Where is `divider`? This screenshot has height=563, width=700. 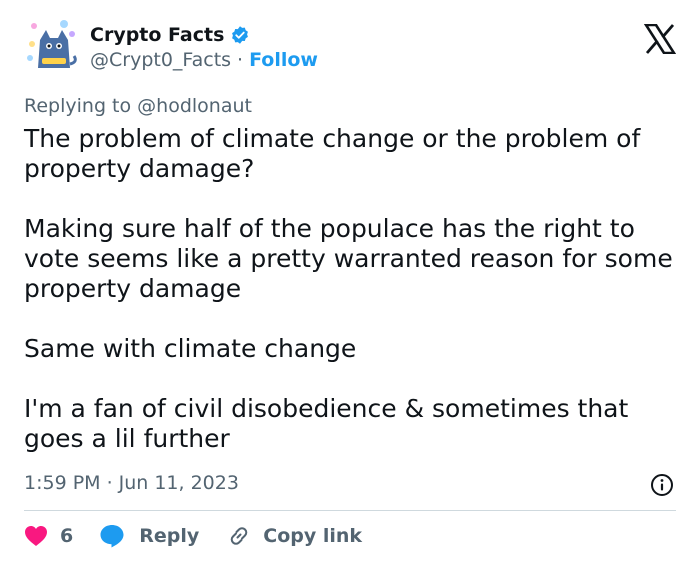
divider is located at coordinates (350, 510).